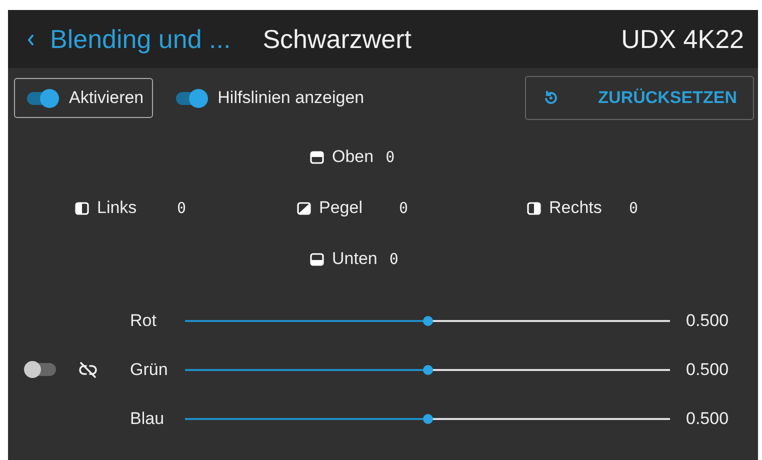 This screenshot has height=460, width=762. I want to click on guides-toggle: Hilfslinien anzeigen, so click(268, 98).